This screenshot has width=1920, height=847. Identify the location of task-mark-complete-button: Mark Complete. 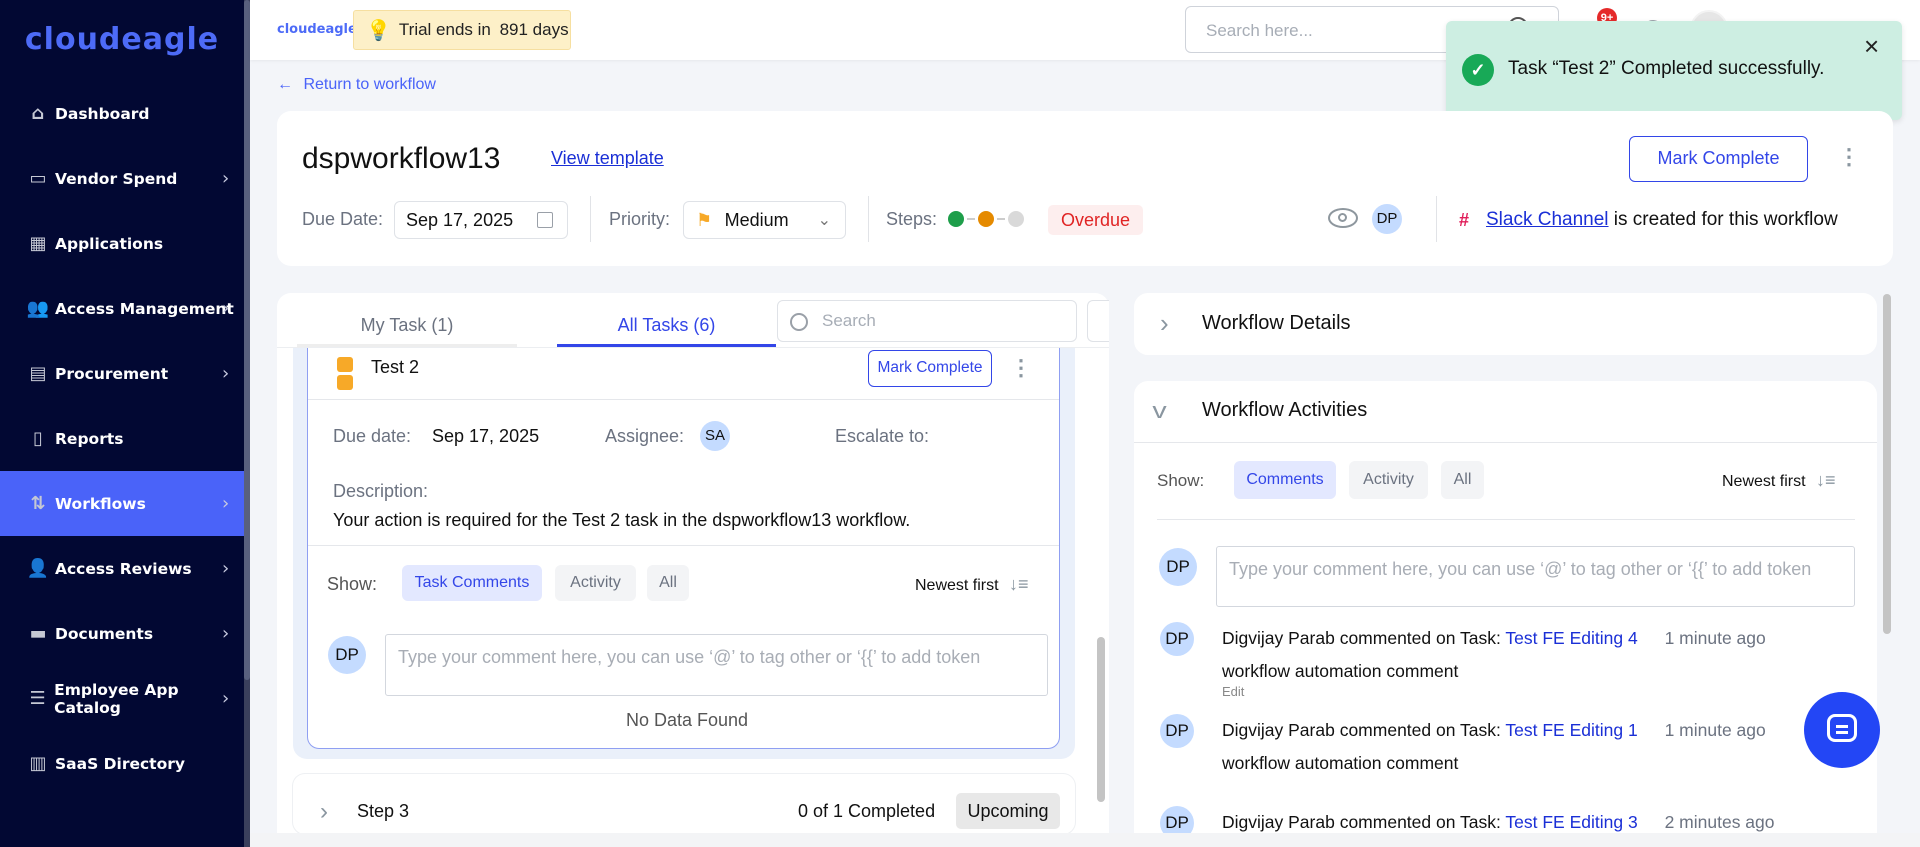
(930, 368).